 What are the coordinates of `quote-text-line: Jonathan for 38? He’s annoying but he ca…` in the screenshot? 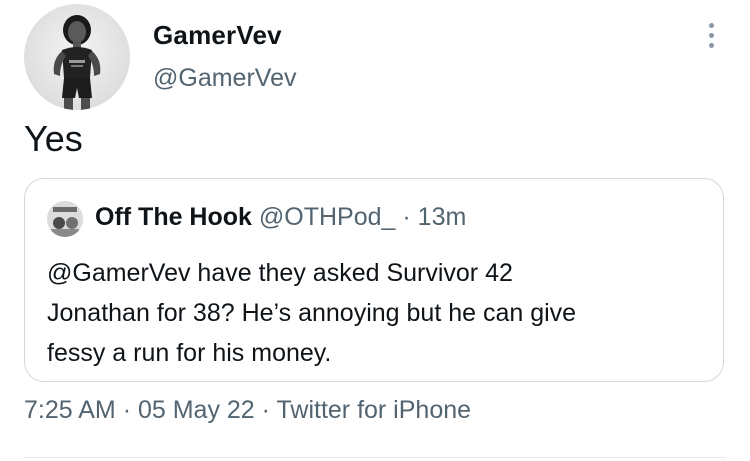 It's located at (312, 313).